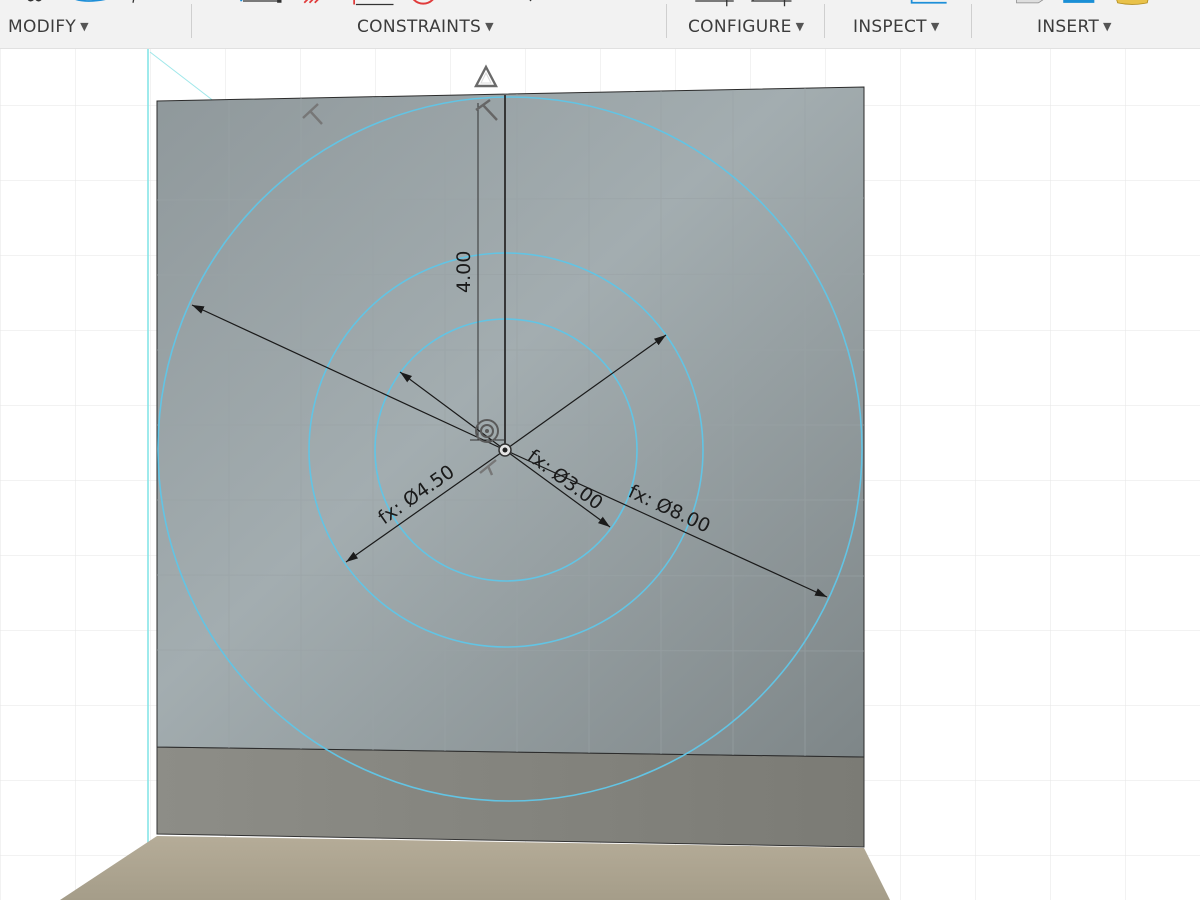  Describe the element at coordinates (48, 27) in the screenshot. I see `modify-menu: MODIFY ▼` at that location.